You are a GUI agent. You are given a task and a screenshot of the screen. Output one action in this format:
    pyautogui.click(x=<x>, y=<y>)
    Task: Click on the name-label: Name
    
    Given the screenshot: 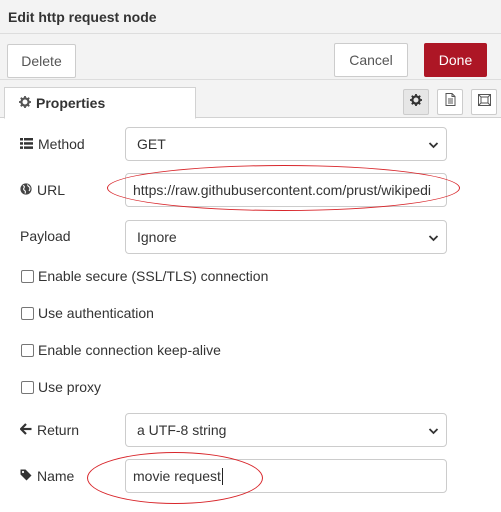 What is the action you would take?
    pyautogui.click(x=47, y=476)
    